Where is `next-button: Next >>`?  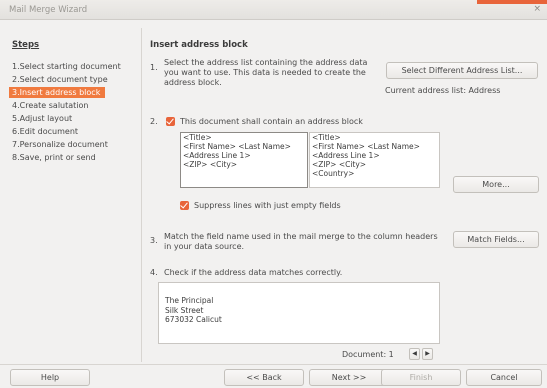
next-button: Next >> is located at coordinates (349, 377).